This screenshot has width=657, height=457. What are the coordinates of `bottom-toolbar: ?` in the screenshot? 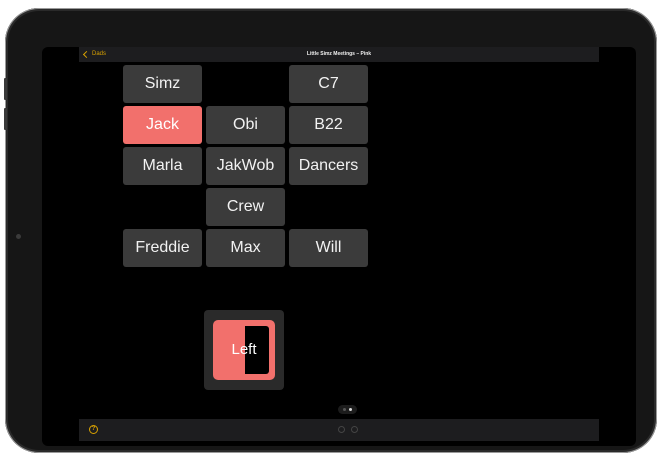 It's located at (339, 430).